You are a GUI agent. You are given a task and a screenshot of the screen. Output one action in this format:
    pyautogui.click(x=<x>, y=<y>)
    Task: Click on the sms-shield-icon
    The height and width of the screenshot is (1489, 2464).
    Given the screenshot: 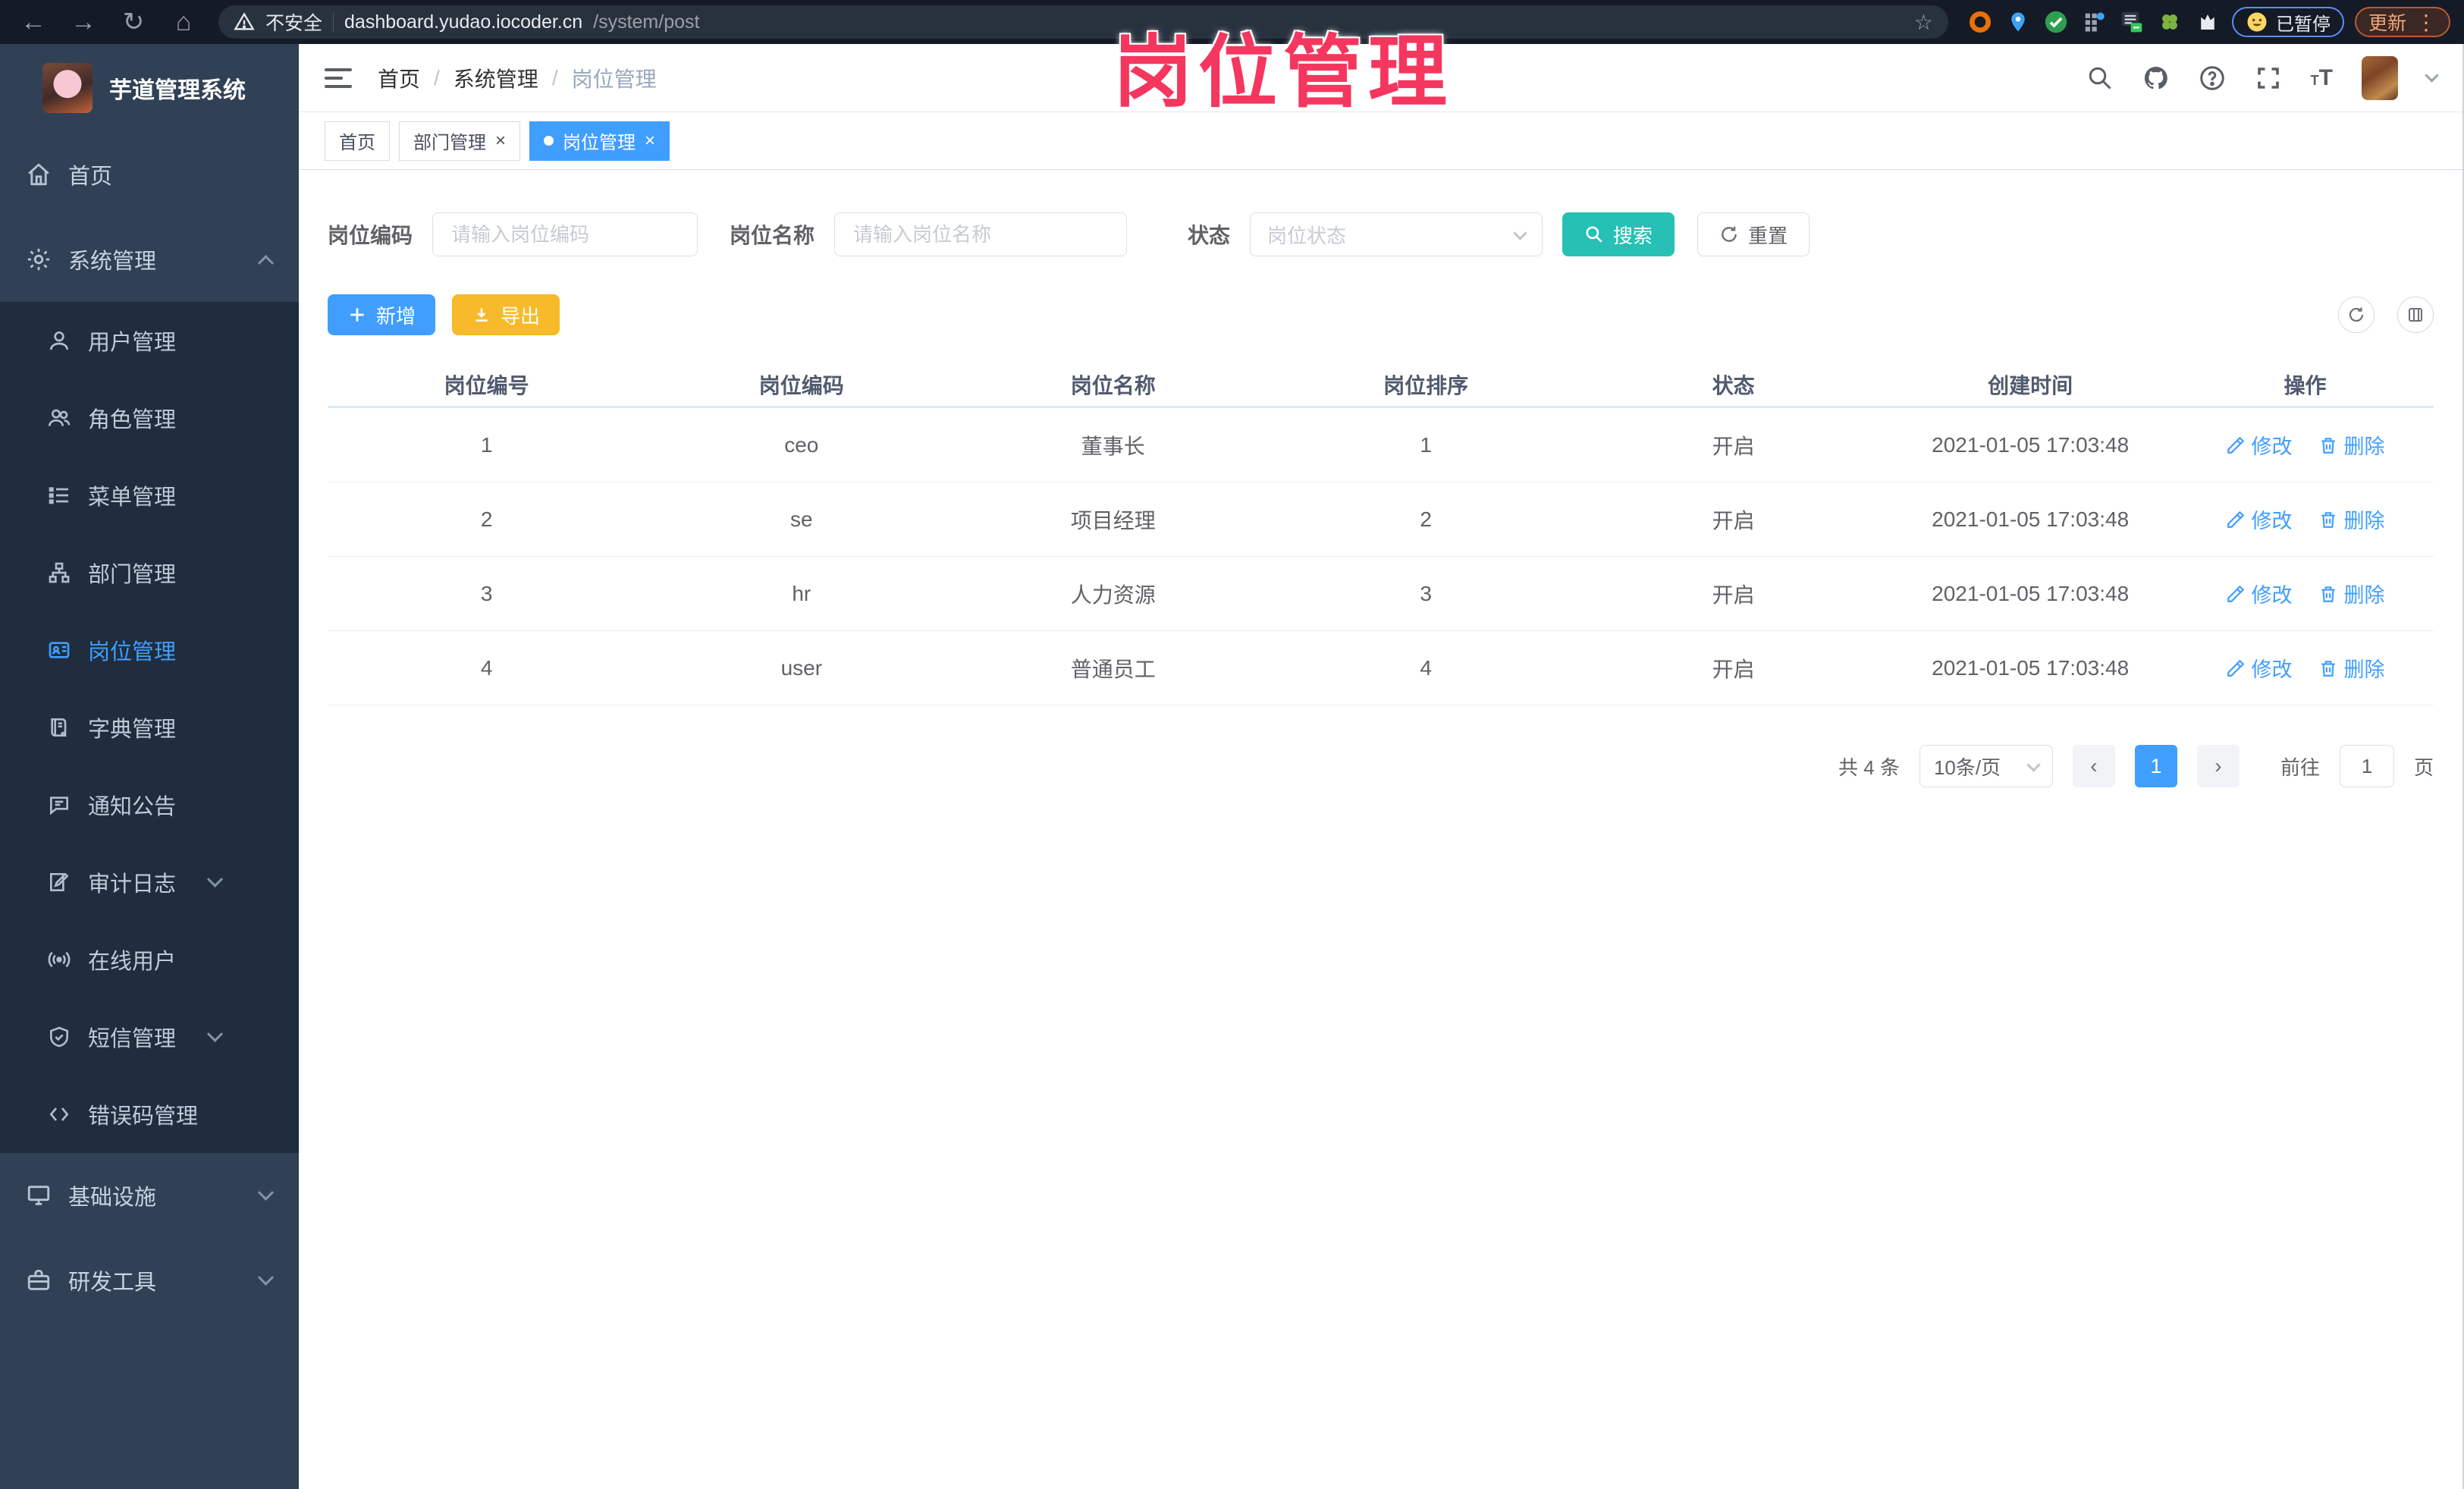 What is the action you would take?
    pyautogui.click(x=59, y=1037)
    